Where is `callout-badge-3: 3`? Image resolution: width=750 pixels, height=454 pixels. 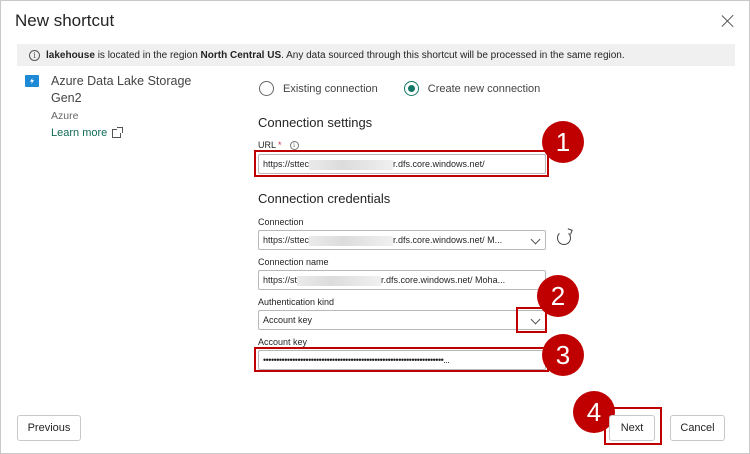
callout-badge-3: 3 is located at coordinates (563, 355).